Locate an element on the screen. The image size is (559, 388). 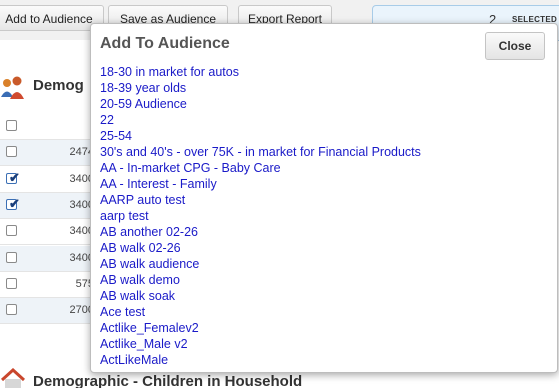
section-title: Demog is located at coordinates (58, 85).